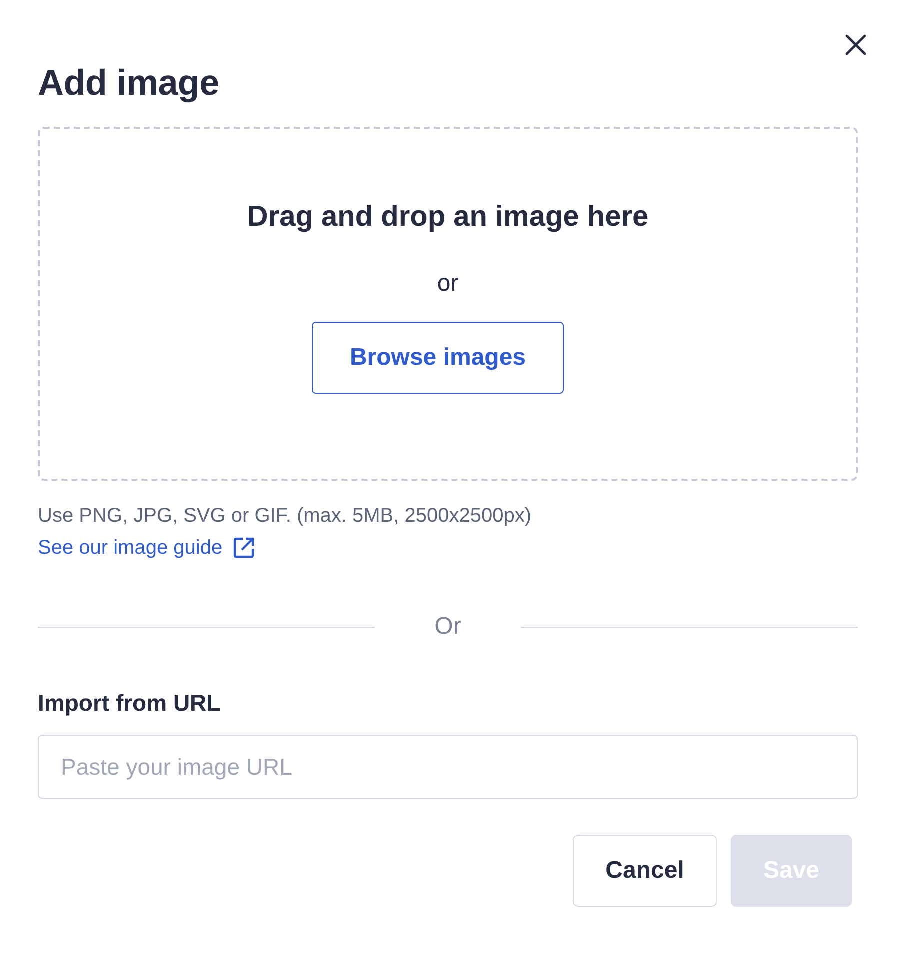  I want to click on image-guide-link: See our image guide, so click(146, 548).